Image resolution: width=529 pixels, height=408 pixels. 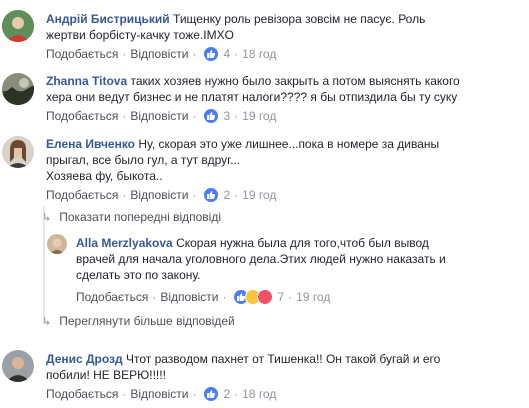 What do you see at coordinates (86, 81) in the screenshot?
I see `comment-author: Zhanna Titova` at bounding box center [86, 81].